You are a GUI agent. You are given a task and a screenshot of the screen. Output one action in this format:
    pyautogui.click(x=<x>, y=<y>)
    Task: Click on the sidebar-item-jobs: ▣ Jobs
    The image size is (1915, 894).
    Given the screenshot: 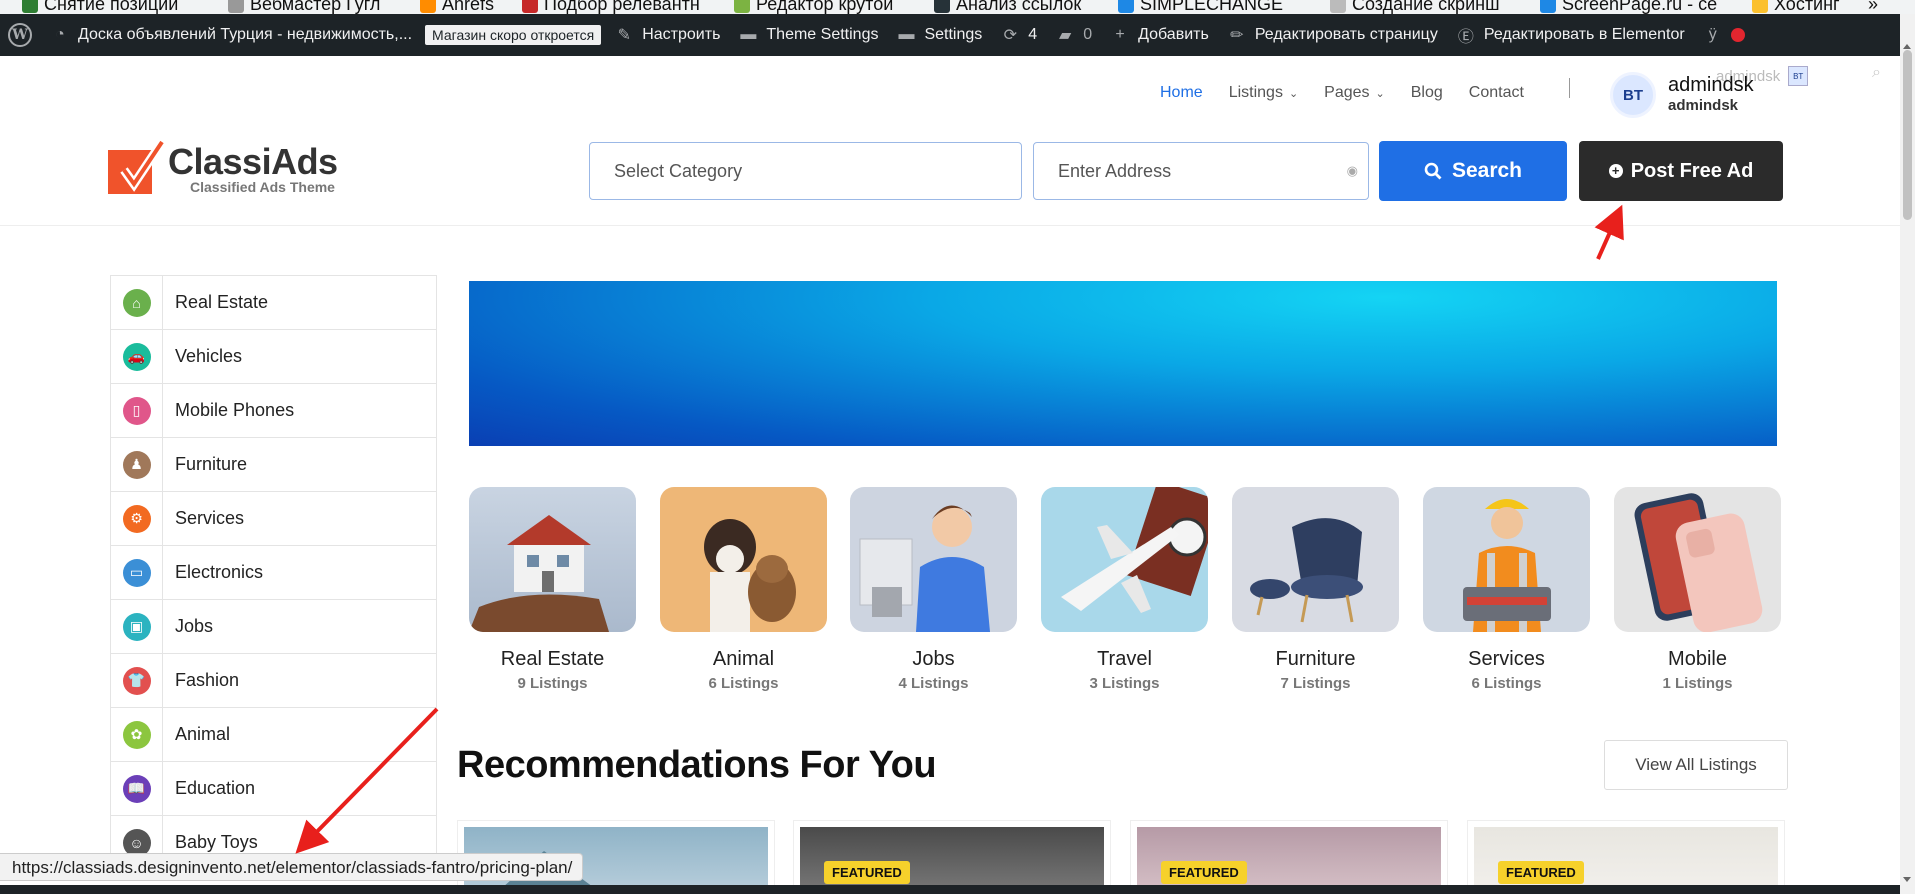 What is the action you would take?
    pyautogui.click(x=273, y=627)
    